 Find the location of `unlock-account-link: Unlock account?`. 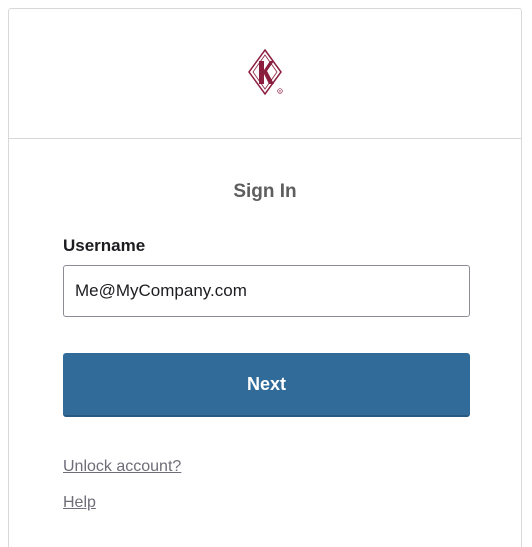

unlock-account-link: Unlock account? is located at coordinates (122, 467).